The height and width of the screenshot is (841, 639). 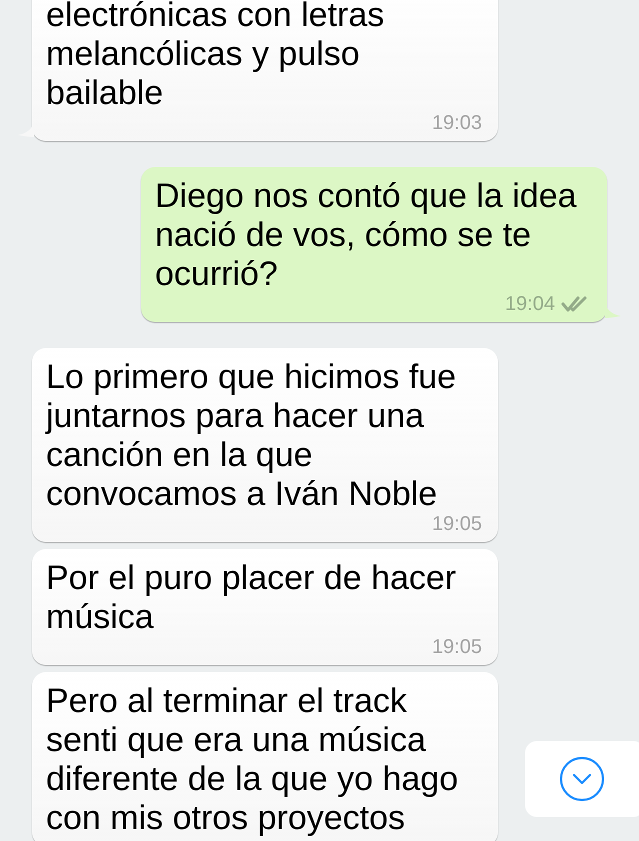 What do you see at coordinates (529, 304) in the screenshot?
I see `message-time: 19:04` at bounding box center [529, 304].